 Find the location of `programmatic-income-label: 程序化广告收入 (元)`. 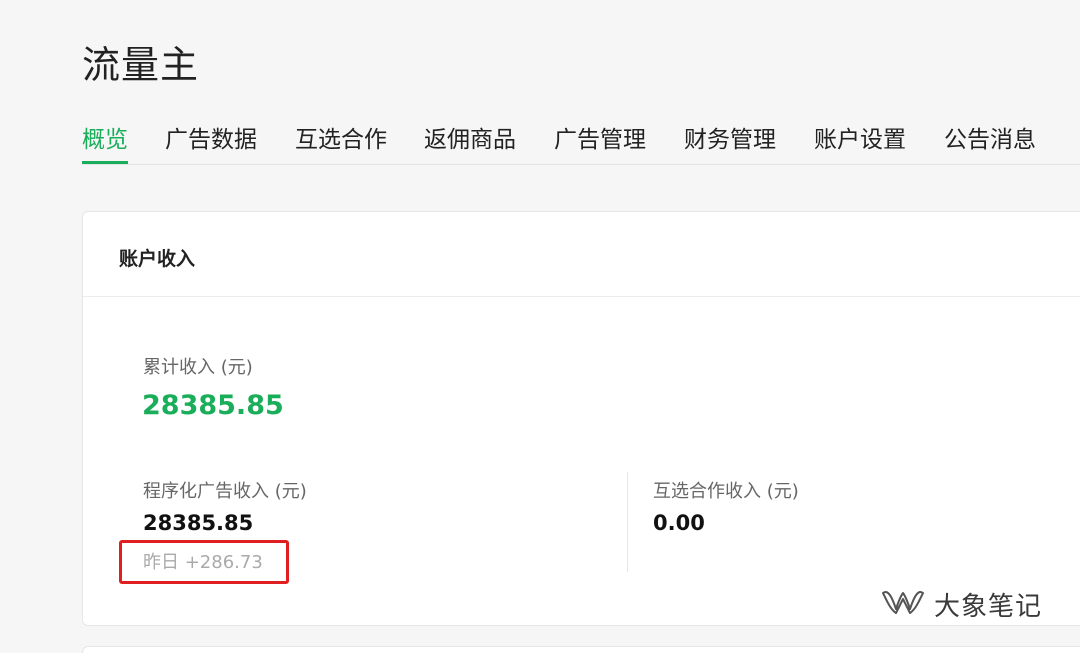

programmatic-income-label: 程序化广告收入 (元) is located at coordinates (225, 491).